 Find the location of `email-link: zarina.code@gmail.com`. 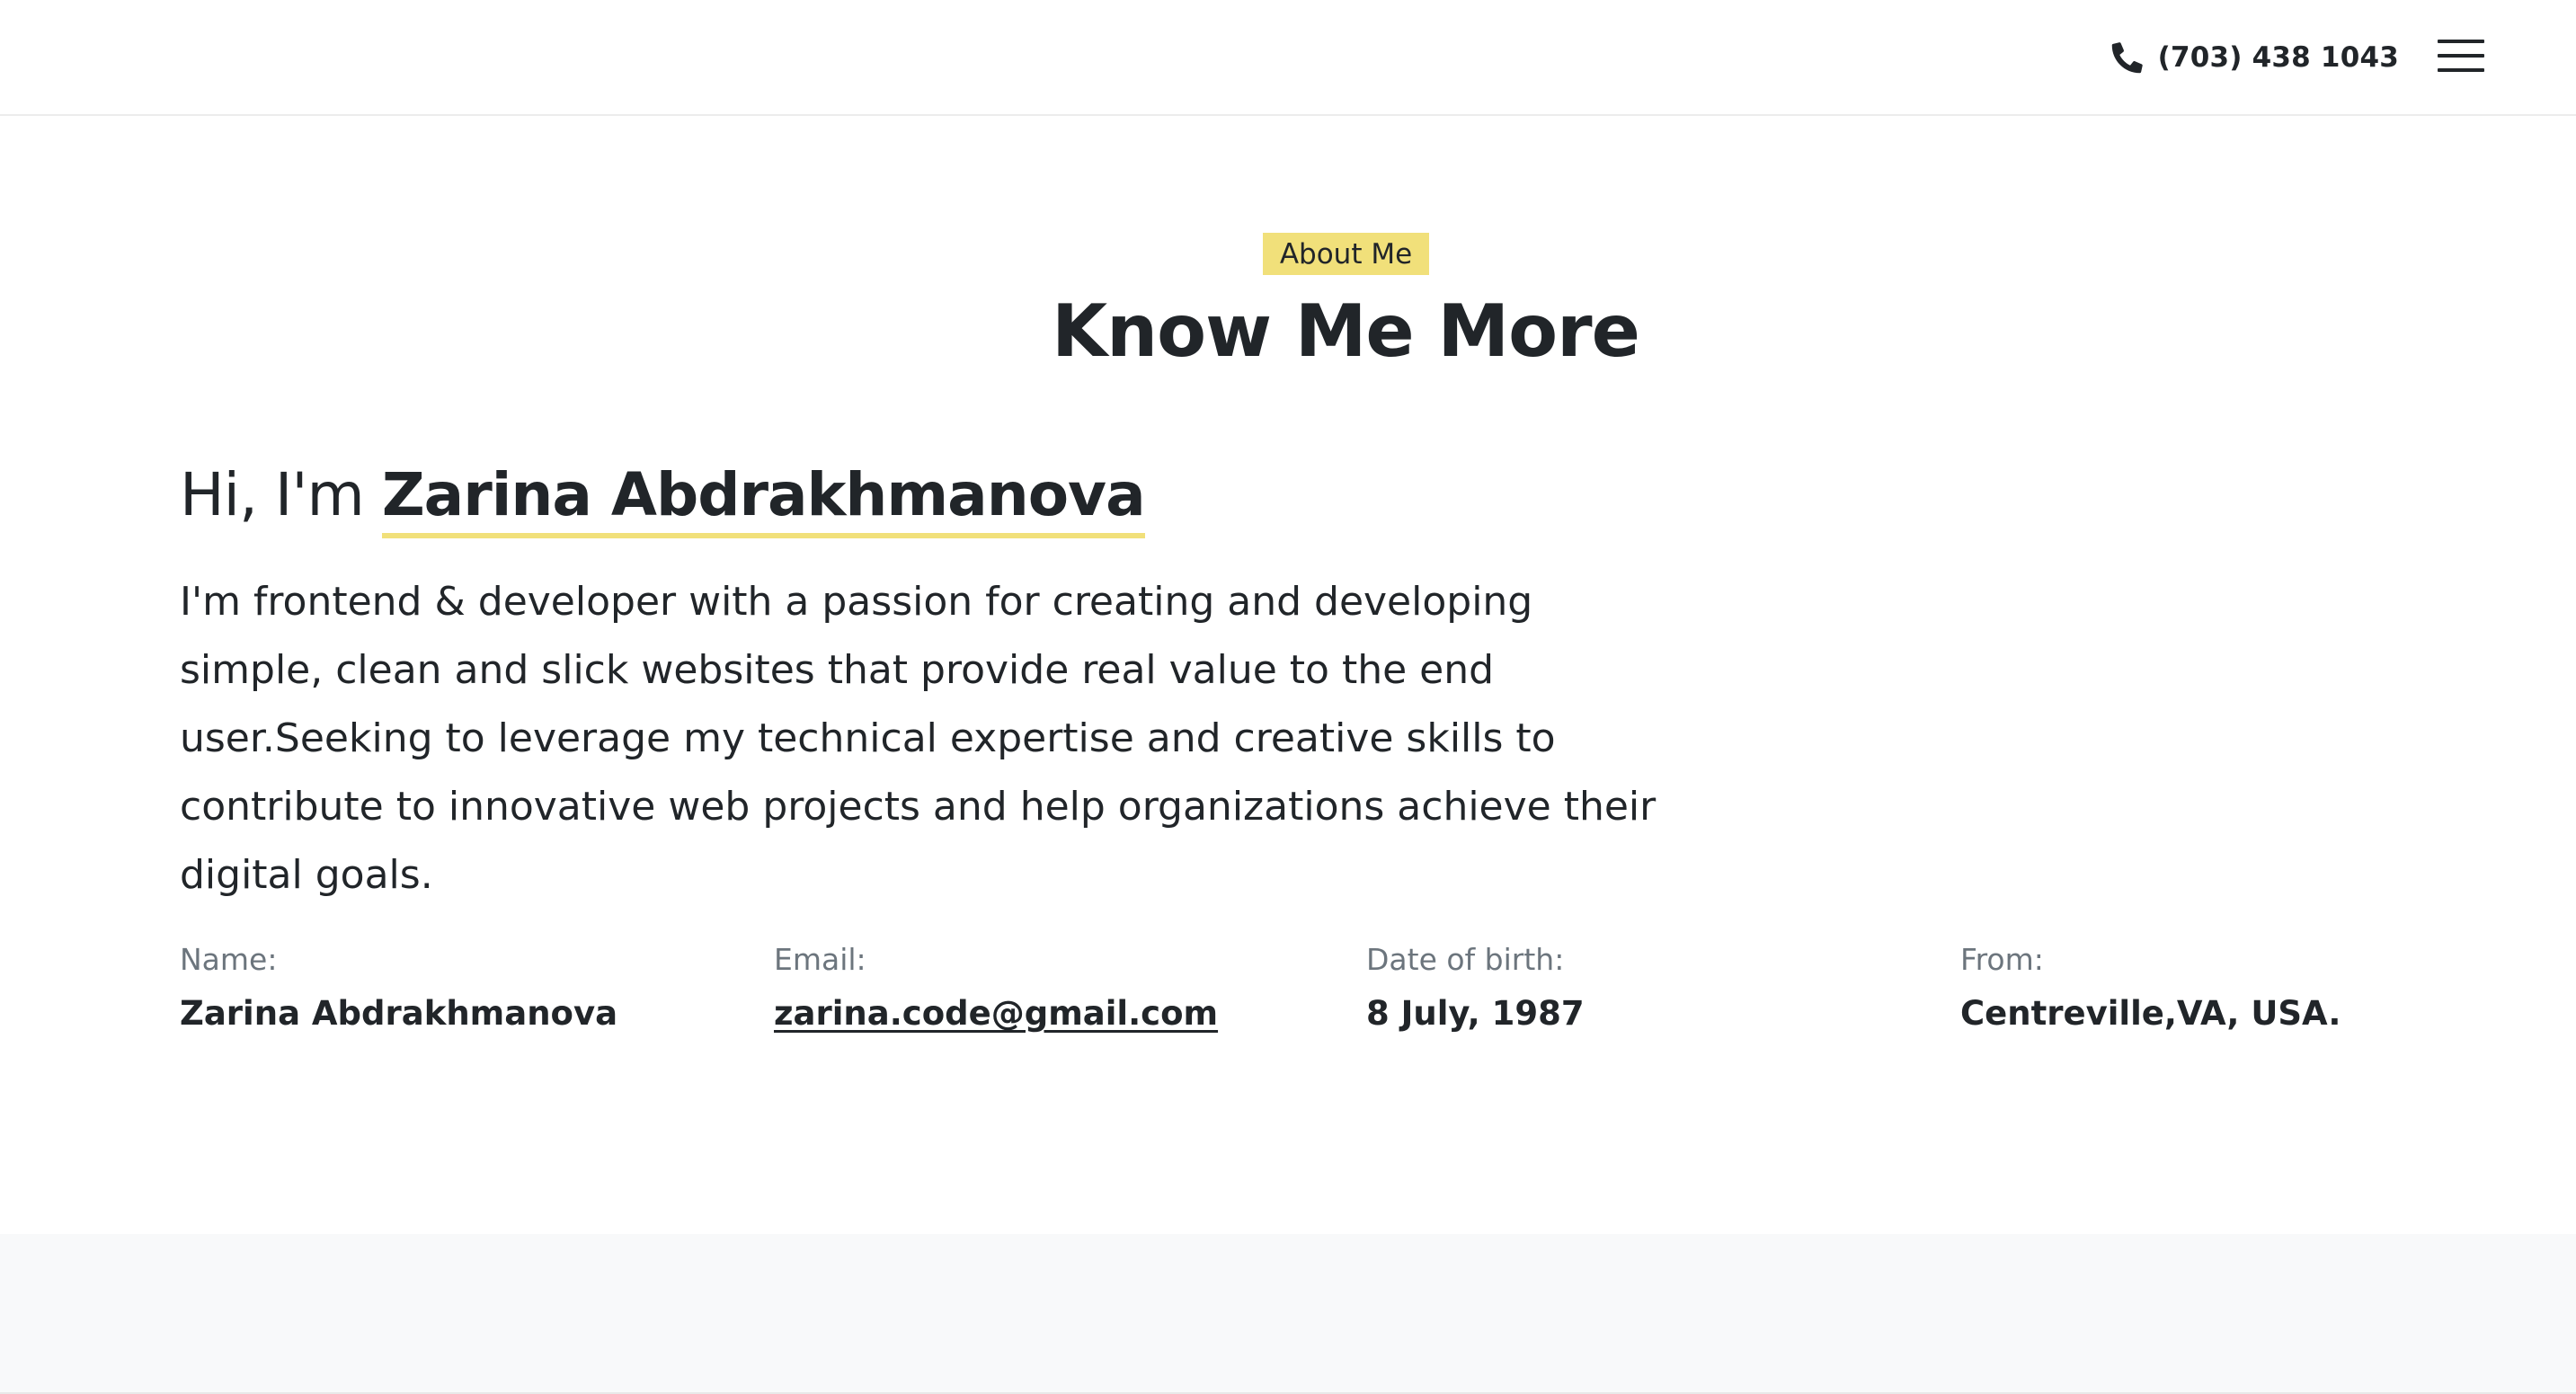

email-link: zarina.code@gmail.com is located at coordinates (996, 1013).